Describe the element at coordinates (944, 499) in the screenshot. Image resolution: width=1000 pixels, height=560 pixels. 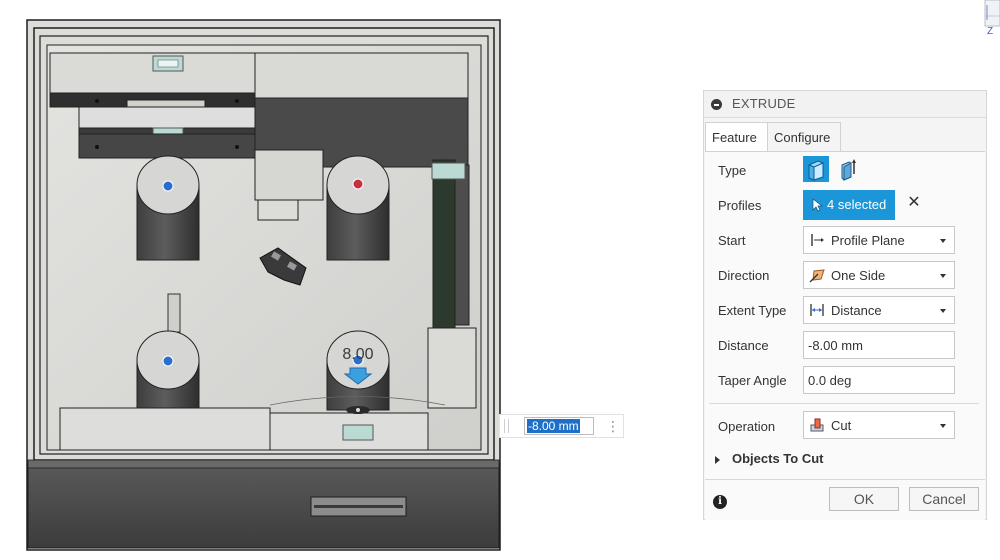
I see `cancel-button: Cancel` at that location.